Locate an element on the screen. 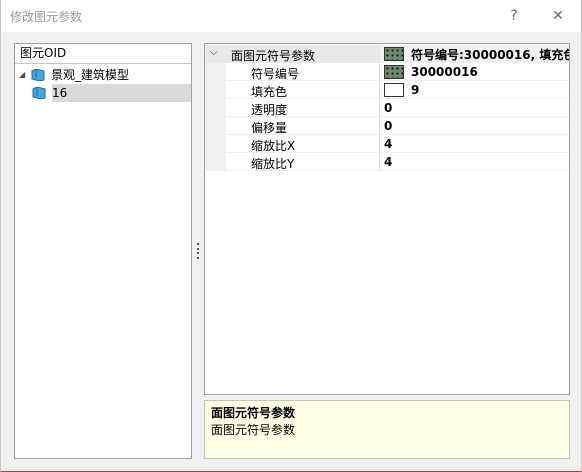 The height and width of the screenshot is (472, 582). property-description-panel: 面图元符号参数 面图元符号参数 is located at coordinates (387, 429).